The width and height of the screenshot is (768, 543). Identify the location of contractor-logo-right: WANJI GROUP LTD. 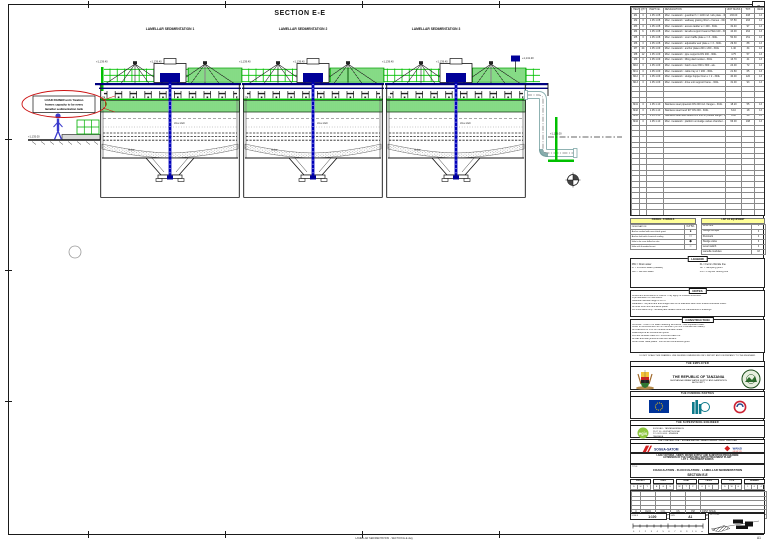
(733, 449).